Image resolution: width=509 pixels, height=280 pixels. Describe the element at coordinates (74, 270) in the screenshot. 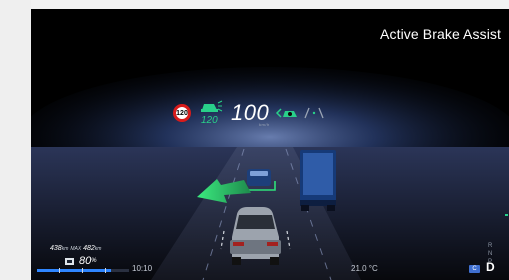

I see `battery-level-fill` at that location.